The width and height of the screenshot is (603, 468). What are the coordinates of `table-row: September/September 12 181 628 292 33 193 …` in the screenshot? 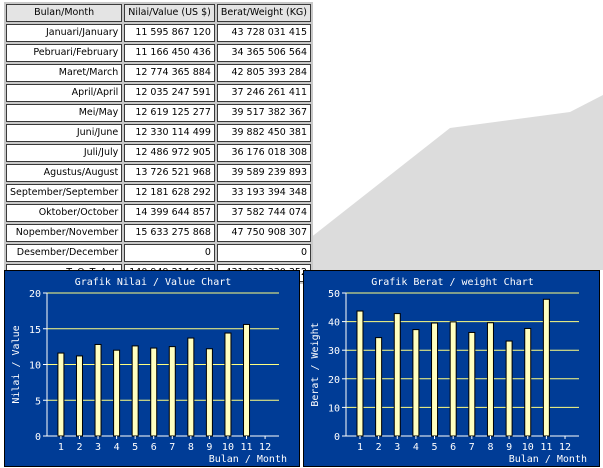 It's located at (158, 193).